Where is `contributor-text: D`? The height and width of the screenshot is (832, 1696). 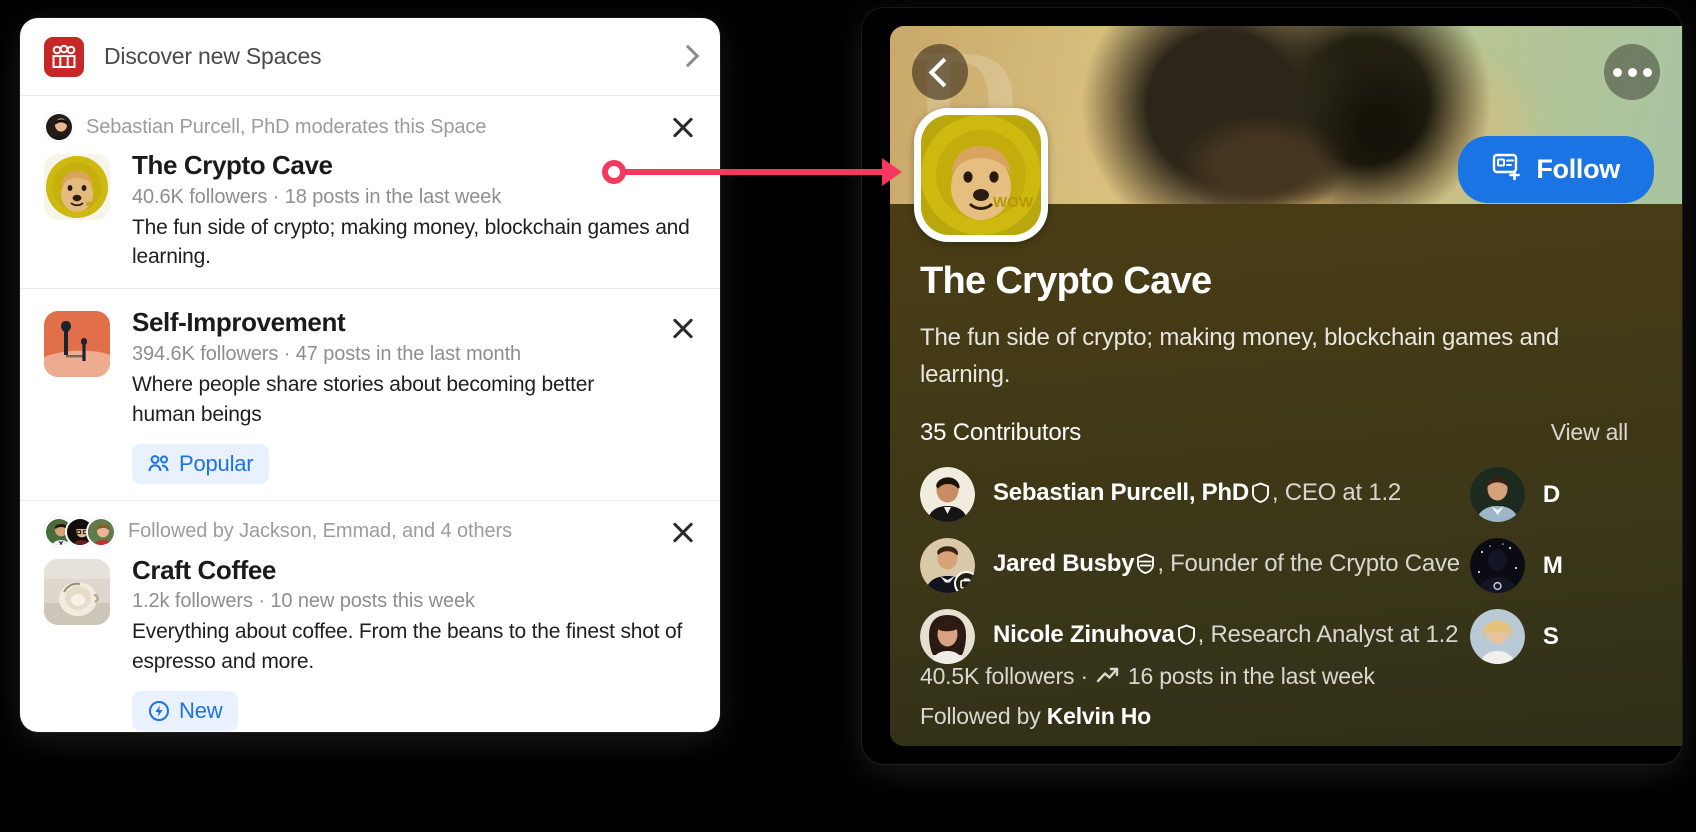 contributor-text: D is located at coordinates (1551, 495).